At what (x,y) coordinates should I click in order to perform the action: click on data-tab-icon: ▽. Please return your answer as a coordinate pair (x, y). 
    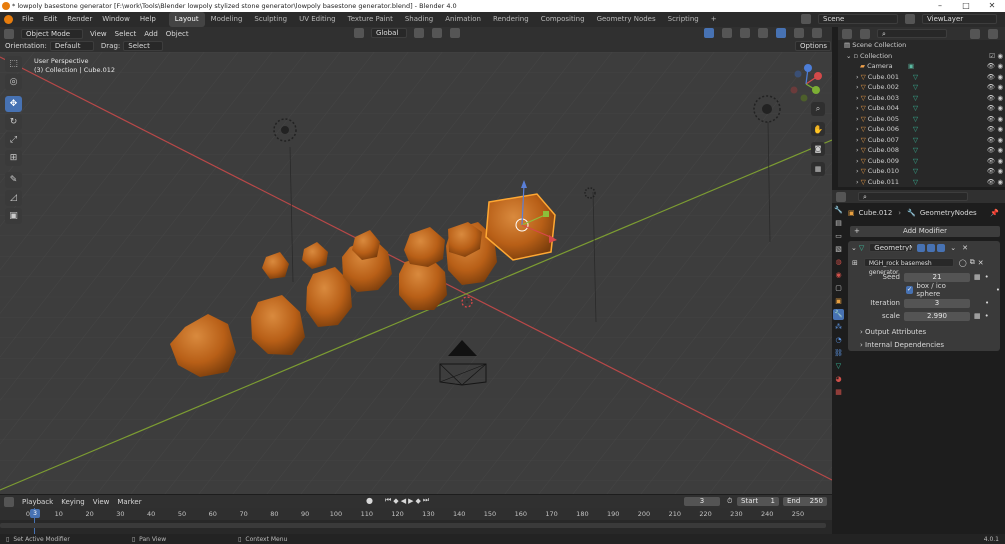
    Looking at the image, I should click on (838, 366).